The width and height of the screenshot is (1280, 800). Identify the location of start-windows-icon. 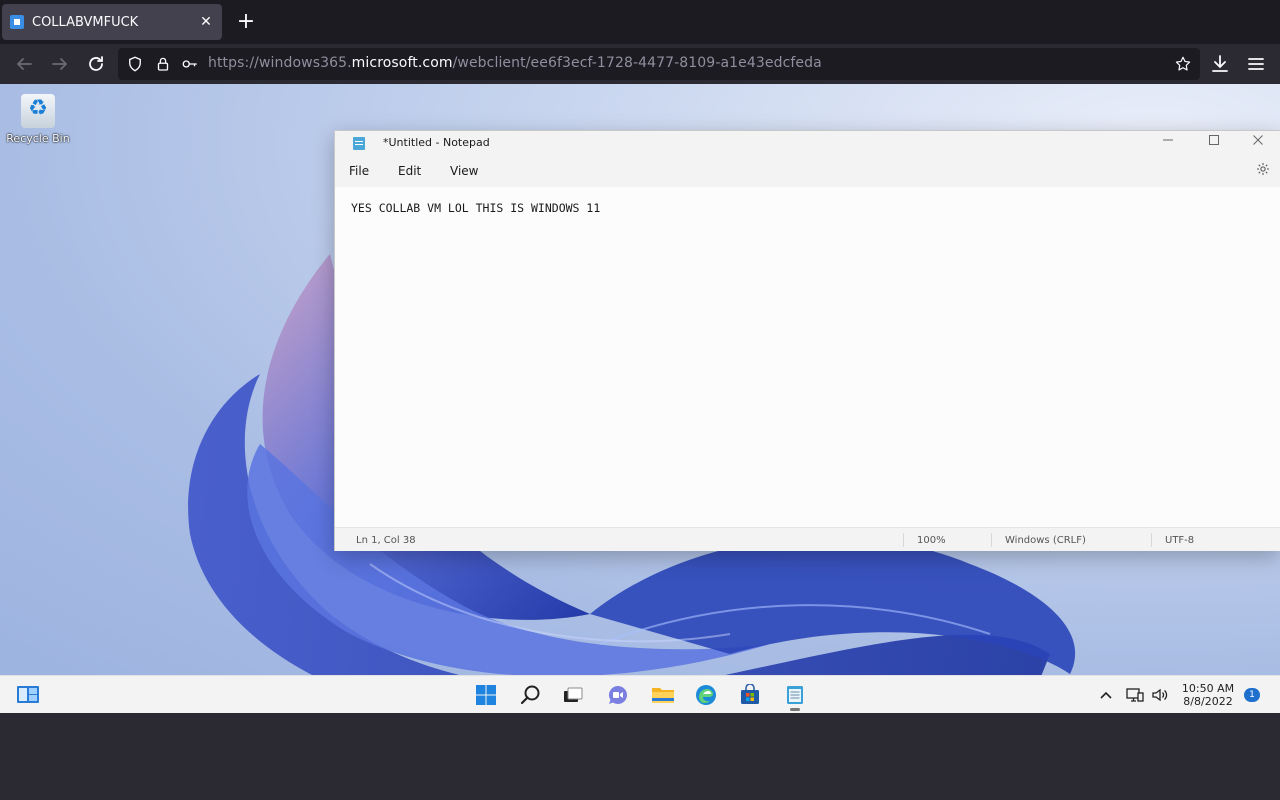
(486, 695).